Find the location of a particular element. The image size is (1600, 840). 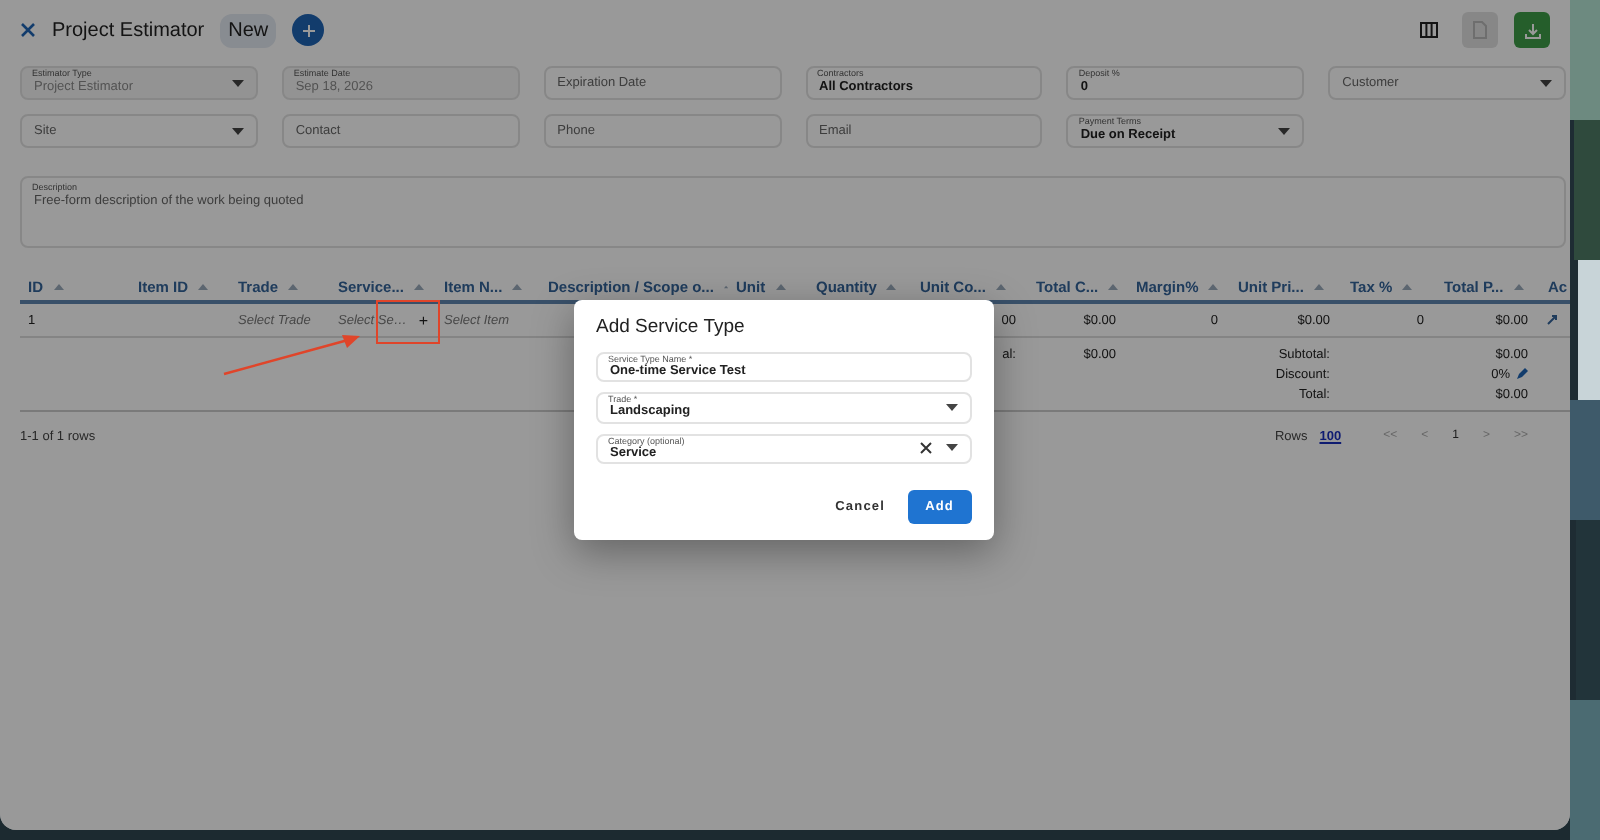

download-icon is located at coordinates (1532, 30).